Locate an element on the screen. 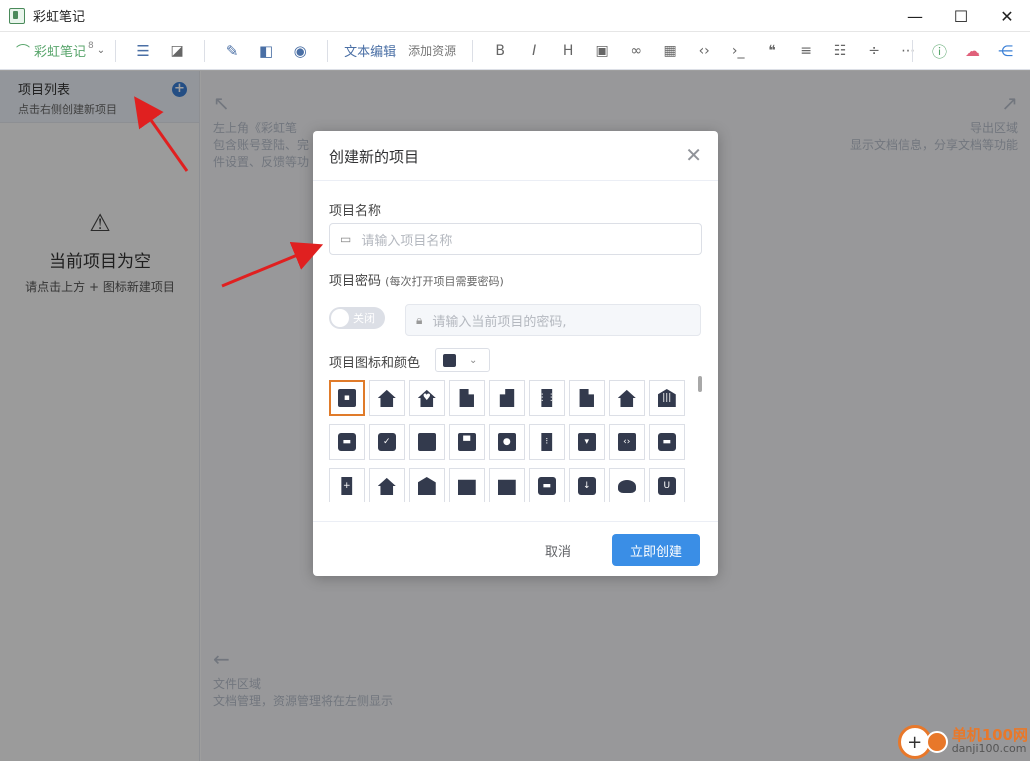  maximize-button: ☐ is located at coordinates (961, 16).